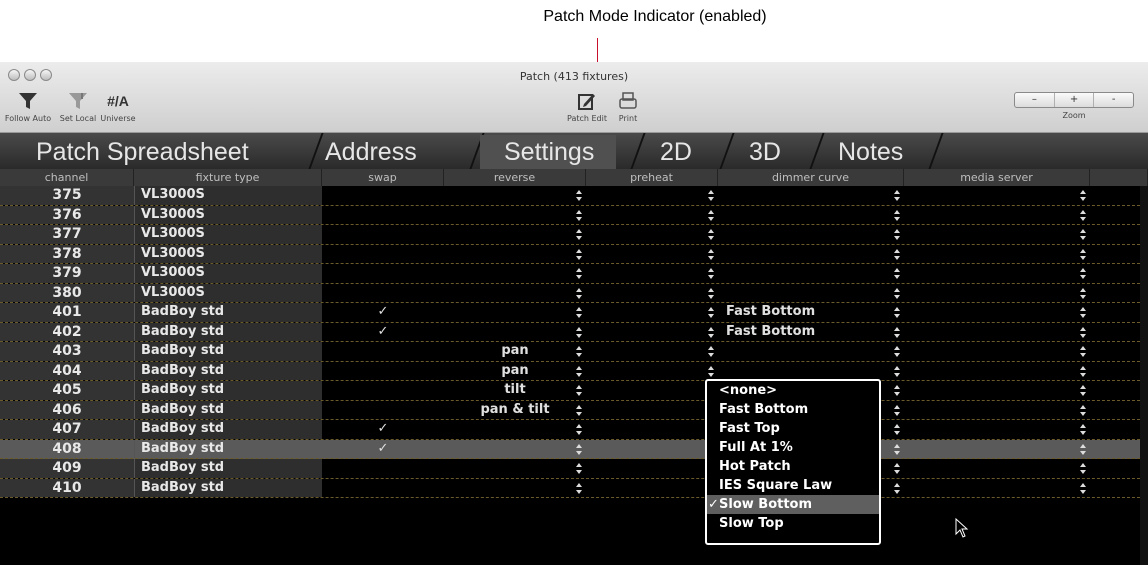  Describe the element at coordinates (793, 447) in the screenshot. I see `dropdown-option-full-at-1: Full At 1%` at that location.